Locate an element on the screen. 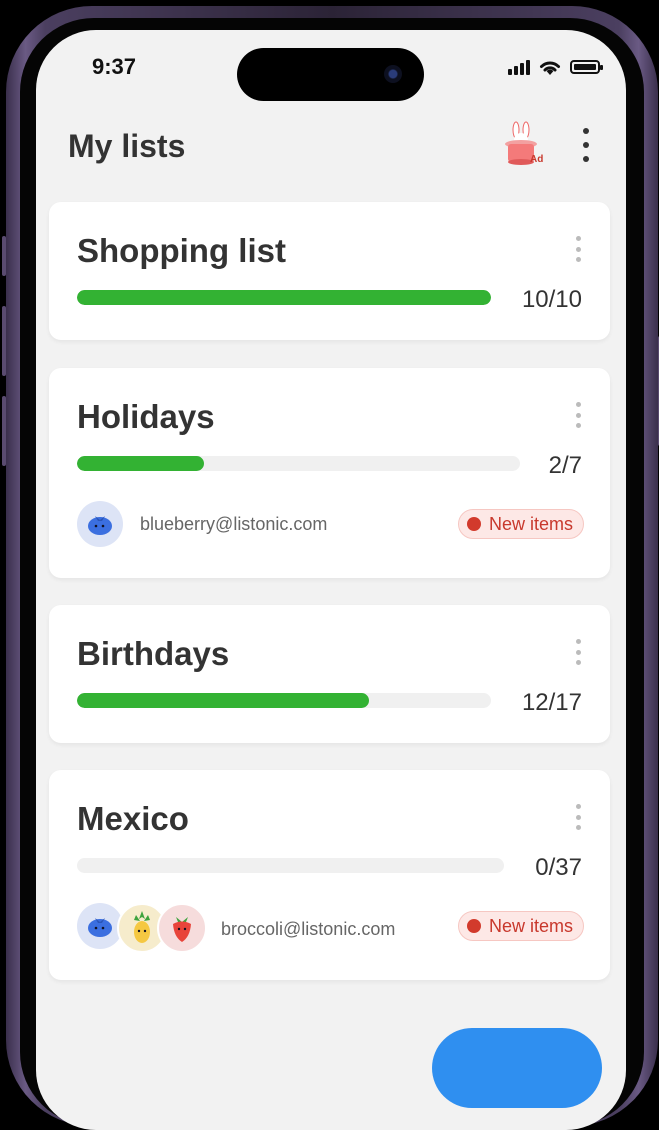 The width and height of the screenshot is (659, 1130). item-count: 10/10 is located at coordinates (551, 299).